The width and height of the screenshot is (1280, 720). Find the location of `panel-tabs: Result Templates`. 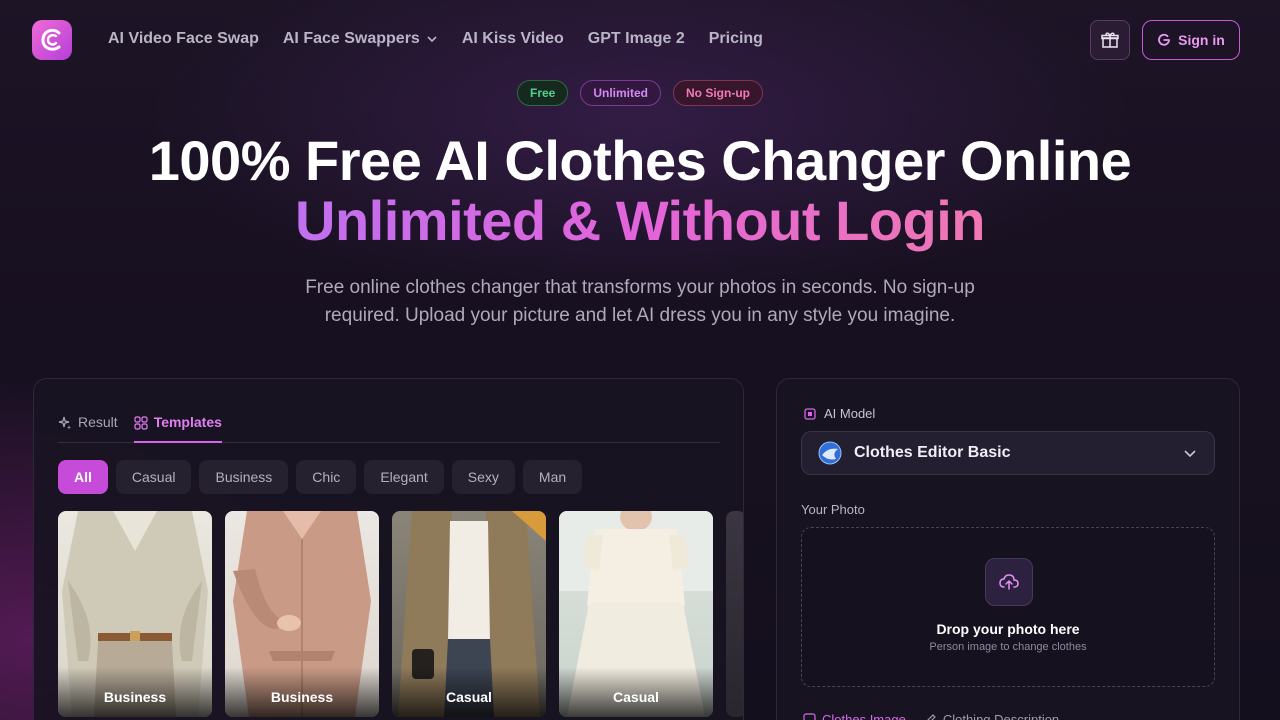

panel-tabs: Result Templates is located at coordinates (389, 425).